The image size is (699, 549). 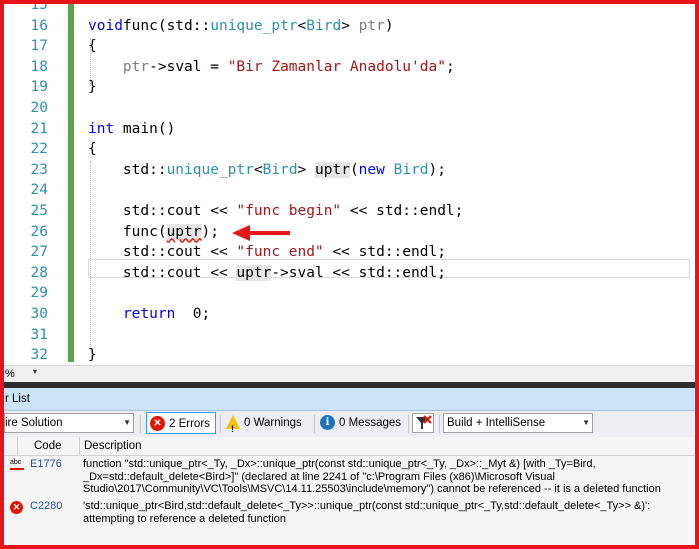 What do you see at coordinates (371, 169) in the screenshot?
I see `code-token: new` at bounding box center [371, 169].